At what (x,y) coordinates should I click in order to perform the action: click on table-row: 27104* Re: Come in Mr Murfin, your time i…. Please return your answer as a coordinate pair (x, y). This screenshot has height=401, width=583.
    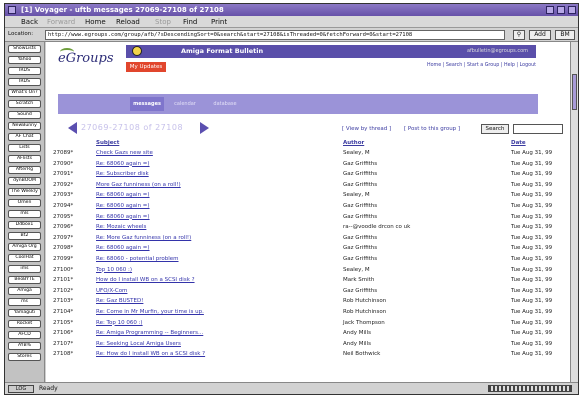
    Looking at the image, I should click on (308, 312).